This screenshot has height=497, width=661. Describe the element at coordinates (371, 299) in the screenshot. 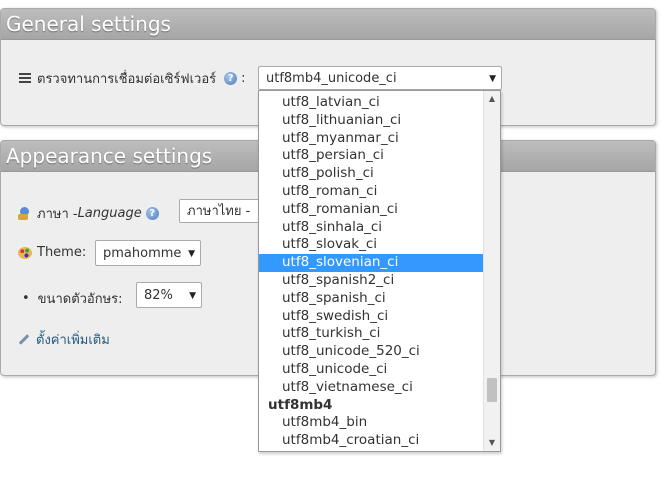

I see `dropdown-option: utf8_spanish_ci` at that location.